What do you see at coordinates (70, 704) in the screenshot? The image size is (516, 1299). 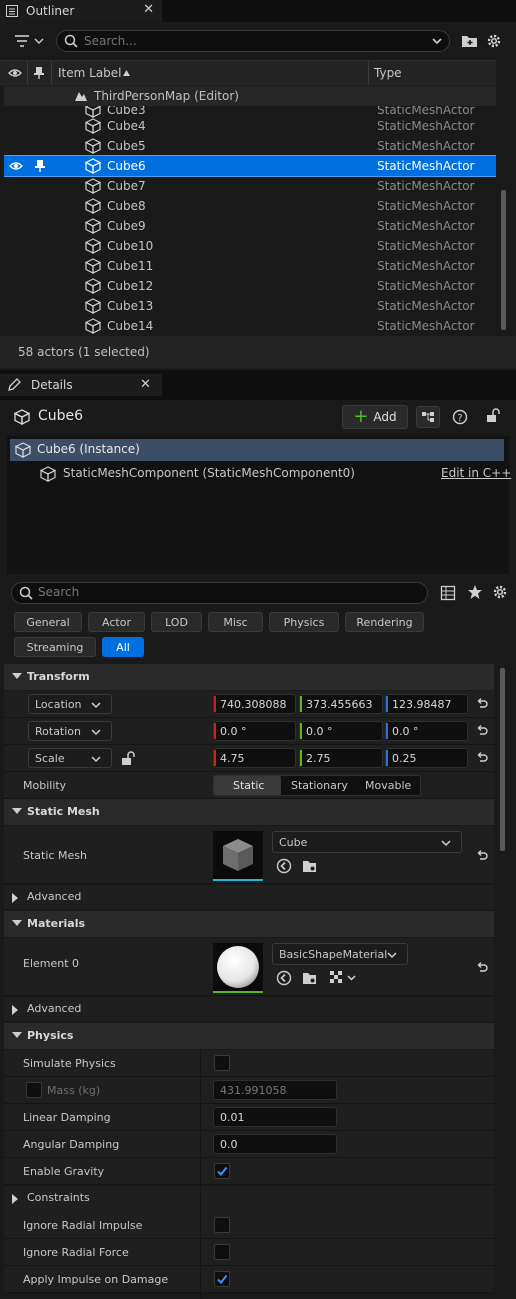 I see `location-dropdown: Location` at bounding box center [70, 704].